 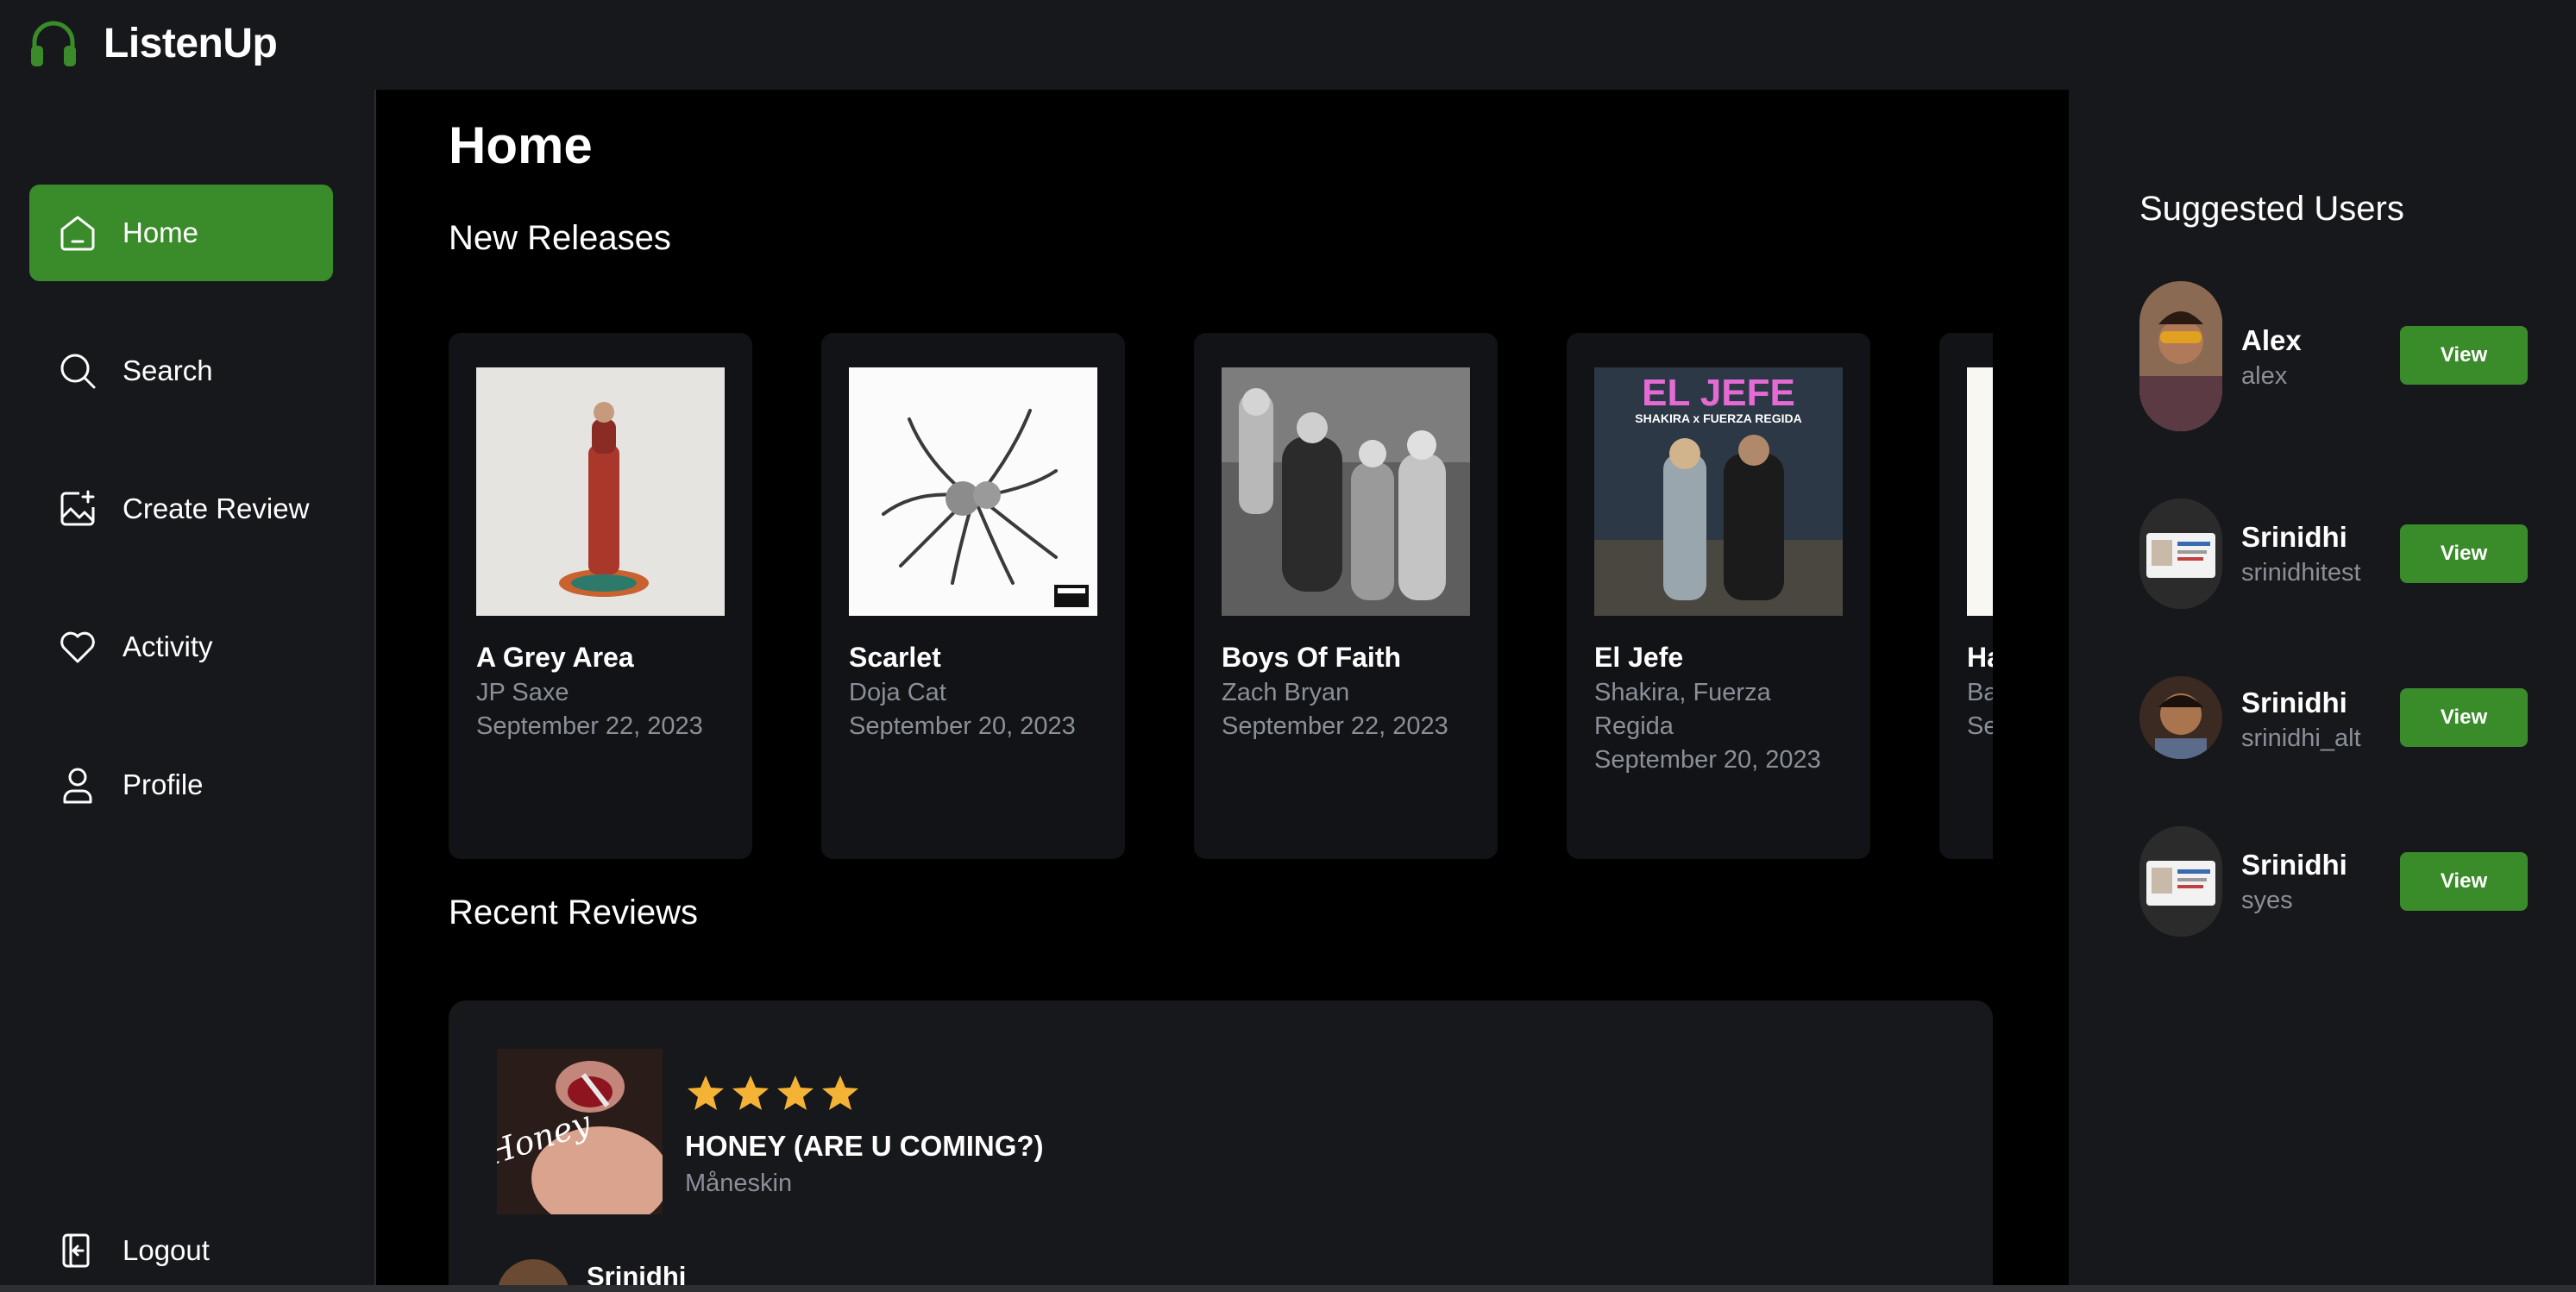 I want to click on sidebar-item-search: Search, so click(x=181, y=371).